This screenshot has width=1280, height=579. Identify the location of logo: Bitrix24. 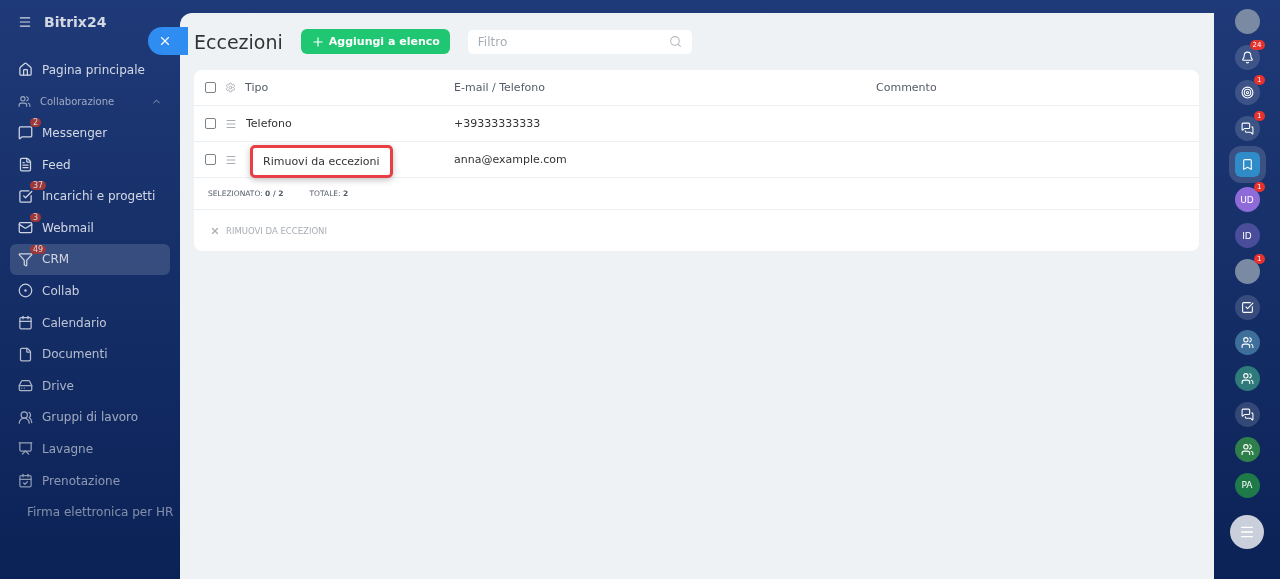
(75, 22).